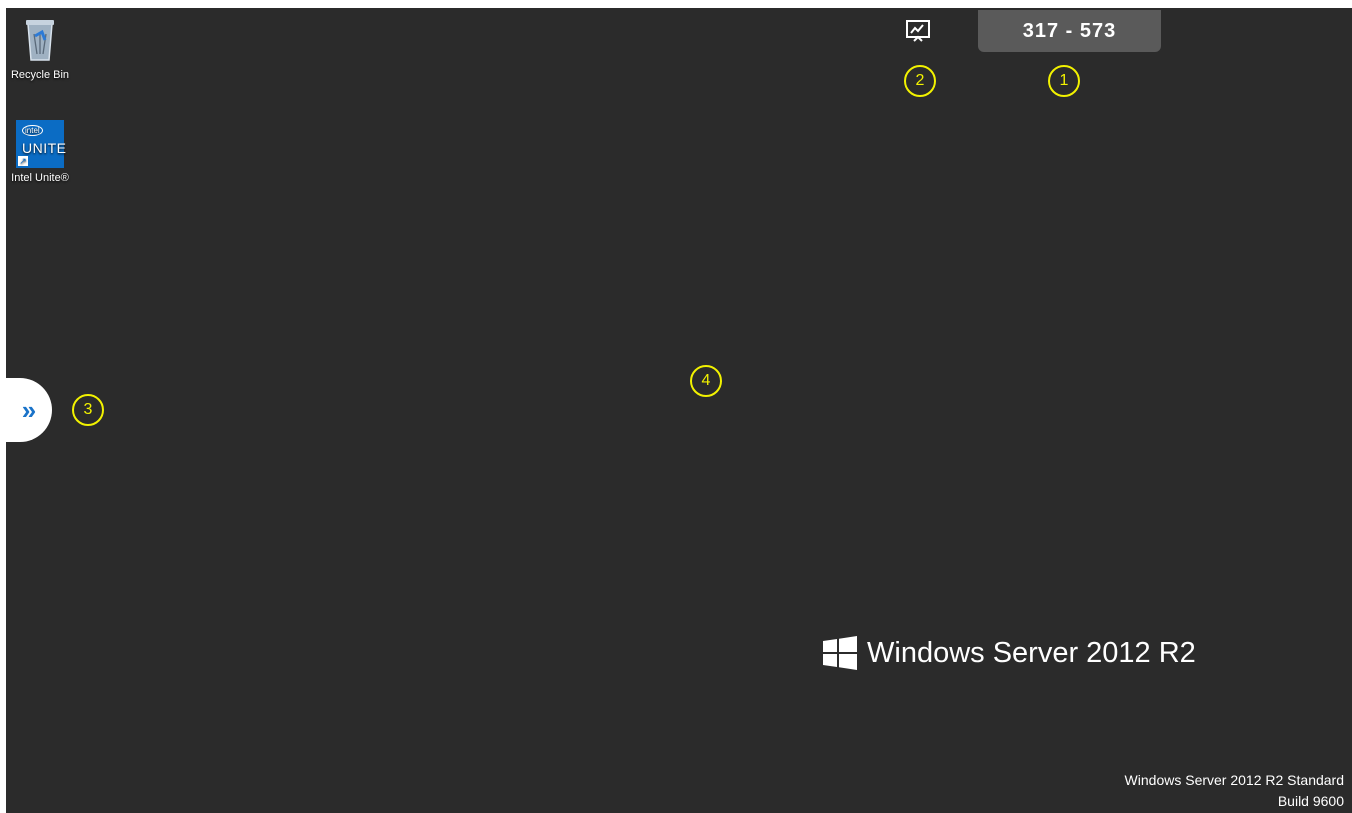 The image size is (1352, 813). Describe the element at coordinates (43, 39) in the screenshot. I see `recycle-bin-icon` at that location.